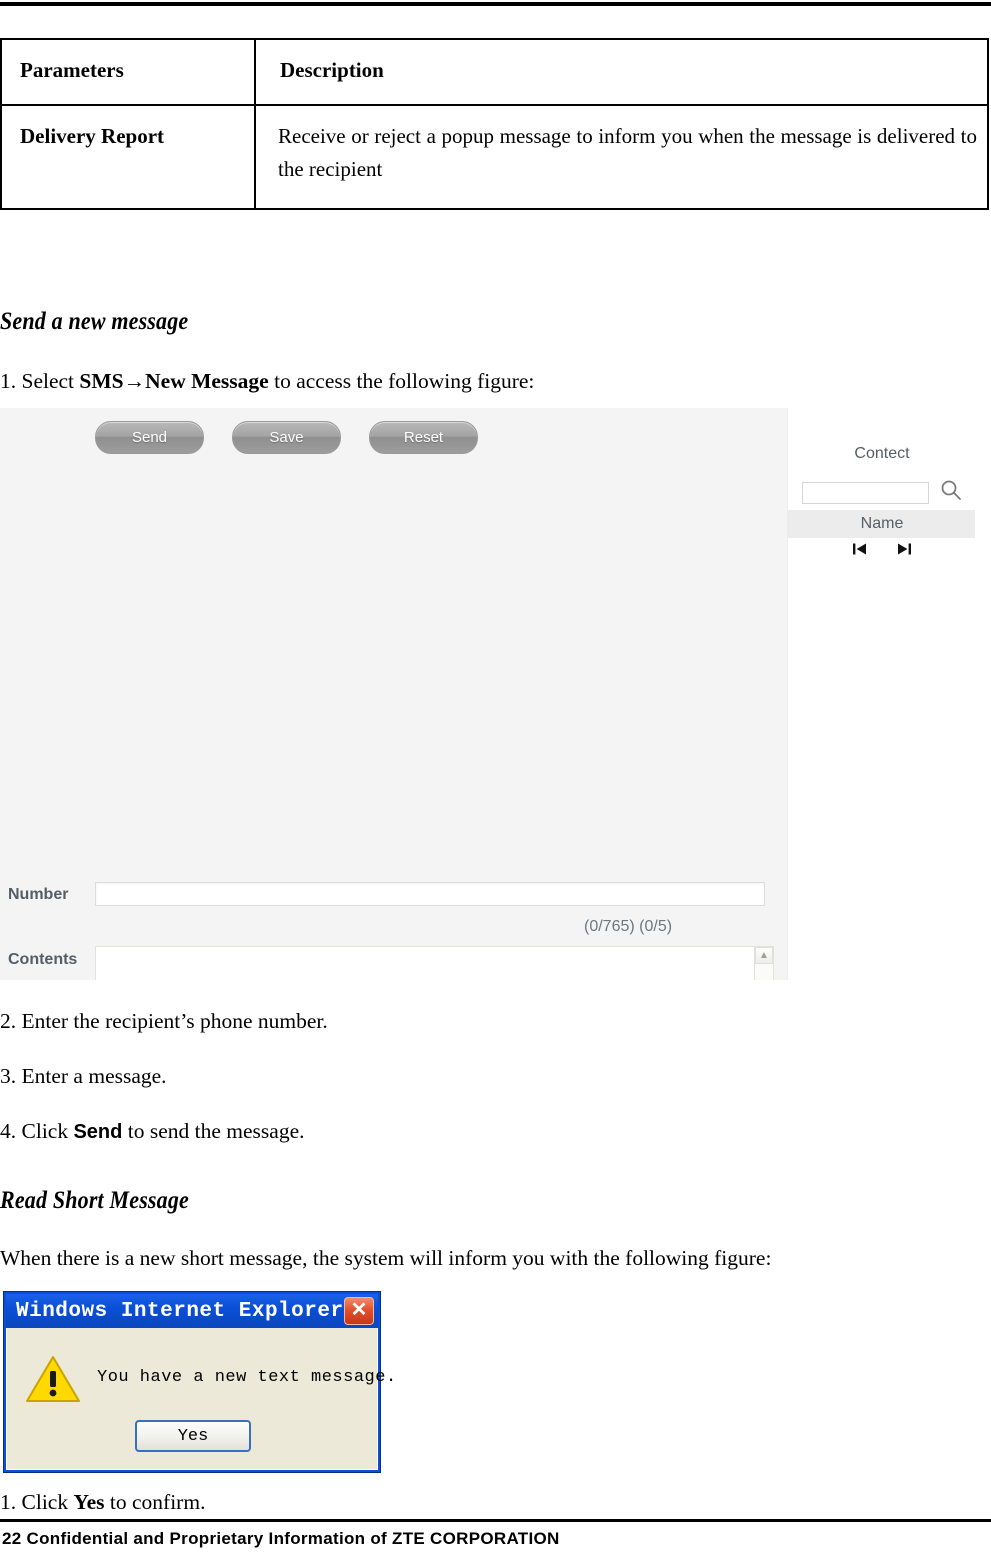 This screenshot has height=1562, width=991. What do you see at coordinates (904, 550) in the screenshot?
I see `last-page-icon` at bounding box center [904, 550].